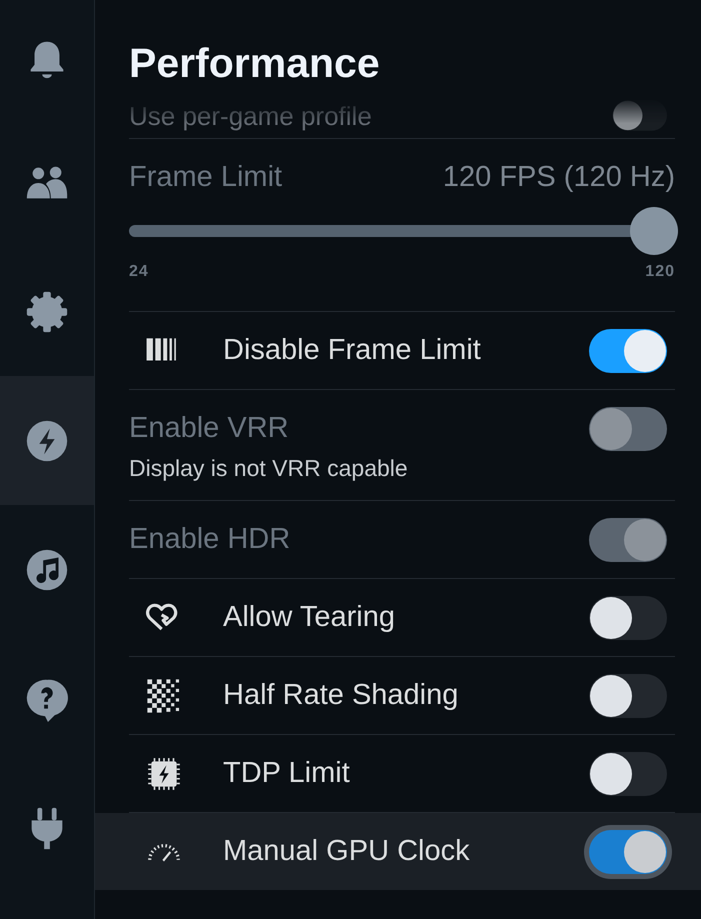 The height and width of the screenshot is (919, 701). What do you see at coordinates (403, 231) in the screenshot?
I see `slider` at bounding box center [403, 231].